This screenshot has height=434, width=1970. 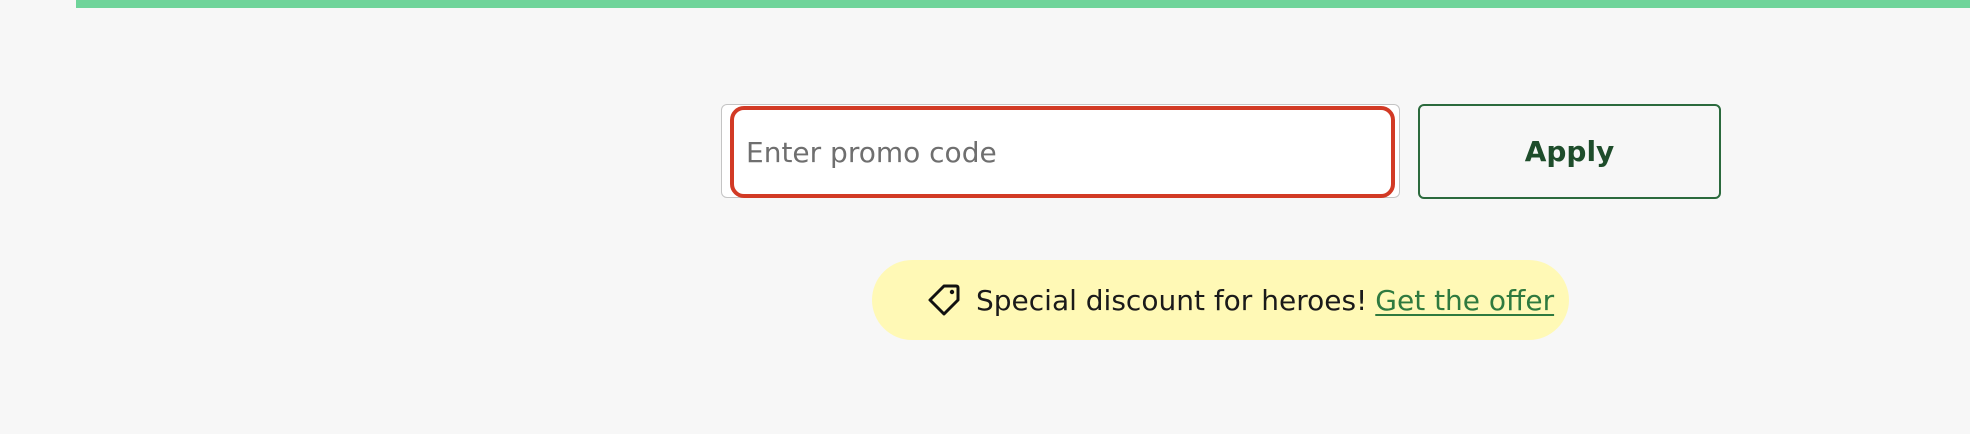 I want to click on promo-code-input, so click(x=1062, y=152).